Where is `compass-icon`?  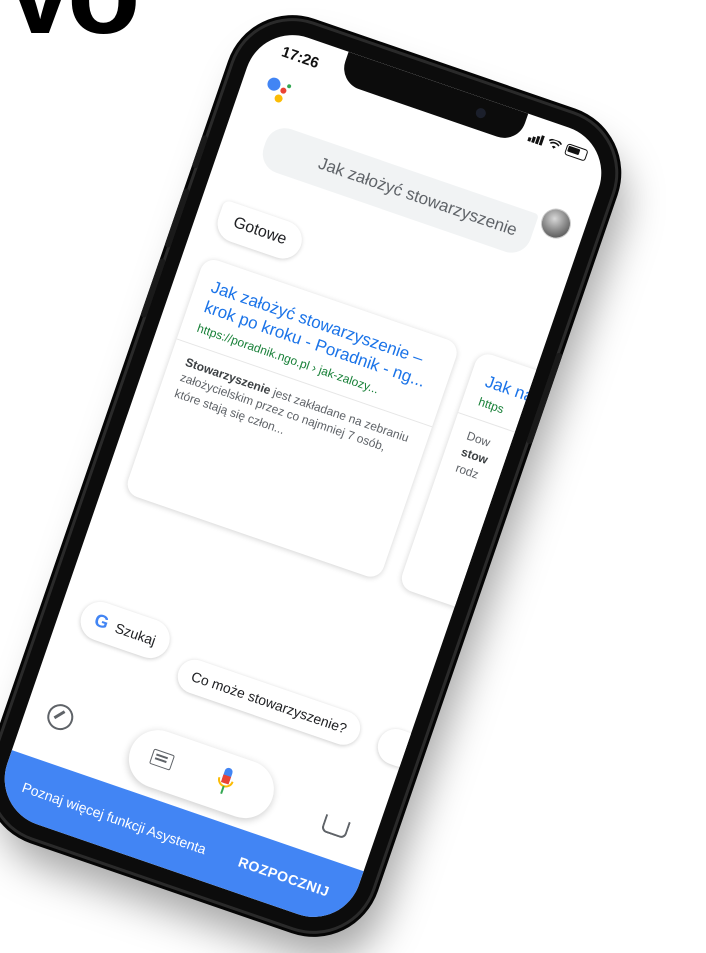 compass-icon is located at coordinates (60, 717).